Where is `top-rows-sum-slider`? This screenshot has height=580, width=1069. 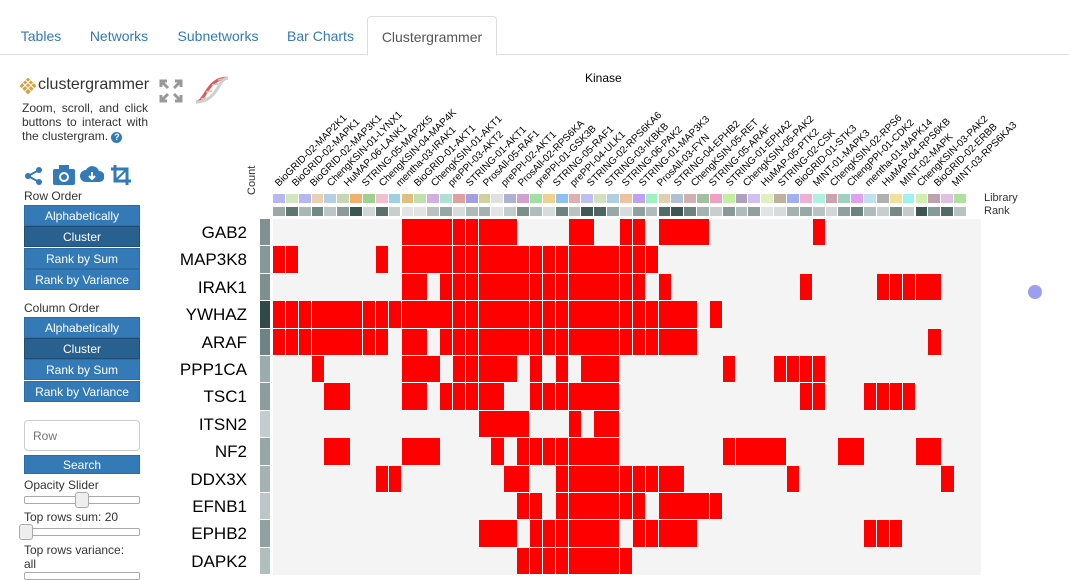 top-rows-sum-slider is located at coordinates (79, 532).